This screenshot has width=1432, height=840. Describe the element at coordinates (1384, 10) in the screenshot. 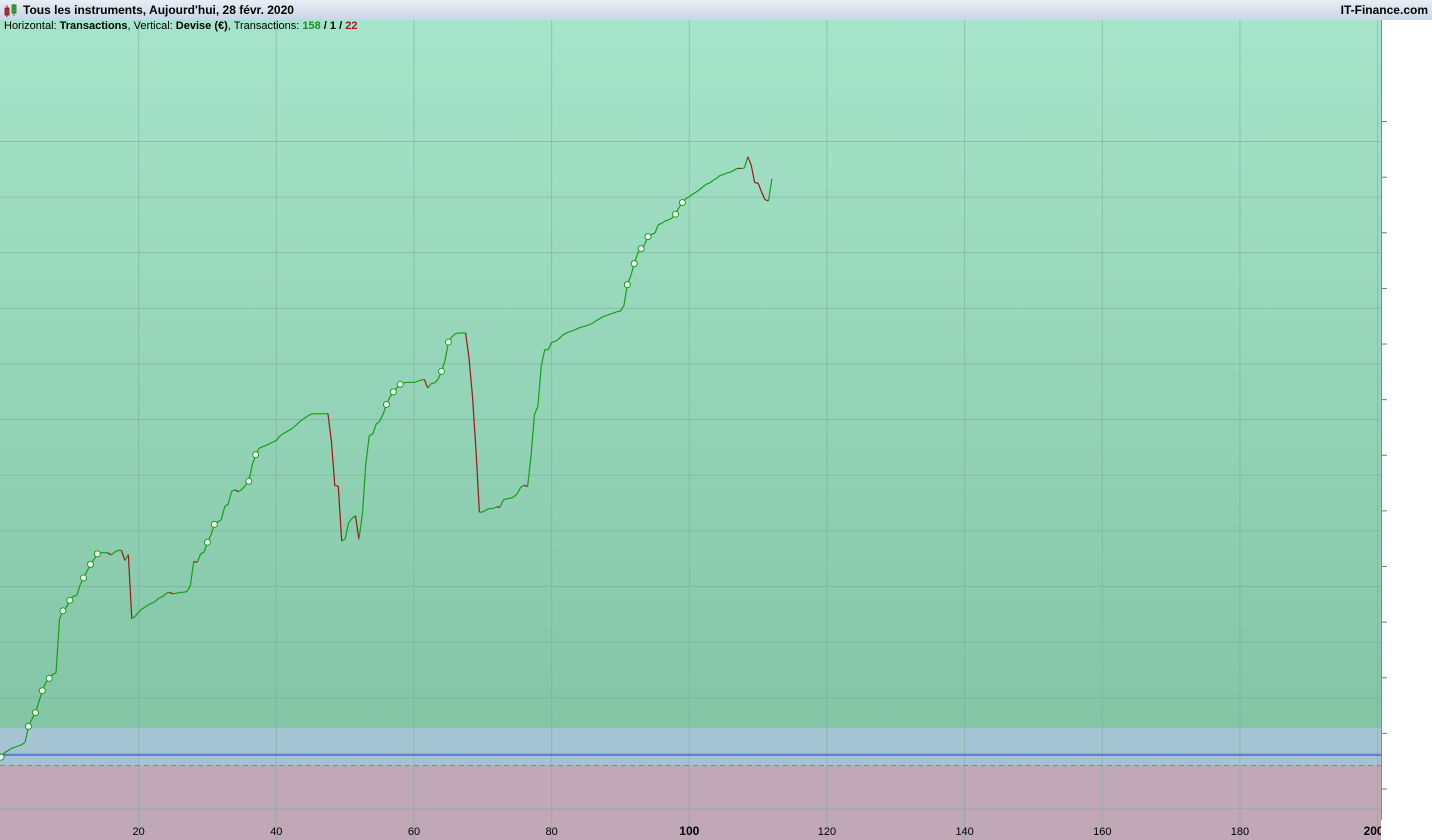

I see `brand-label: IT-Finance.com` at that location.